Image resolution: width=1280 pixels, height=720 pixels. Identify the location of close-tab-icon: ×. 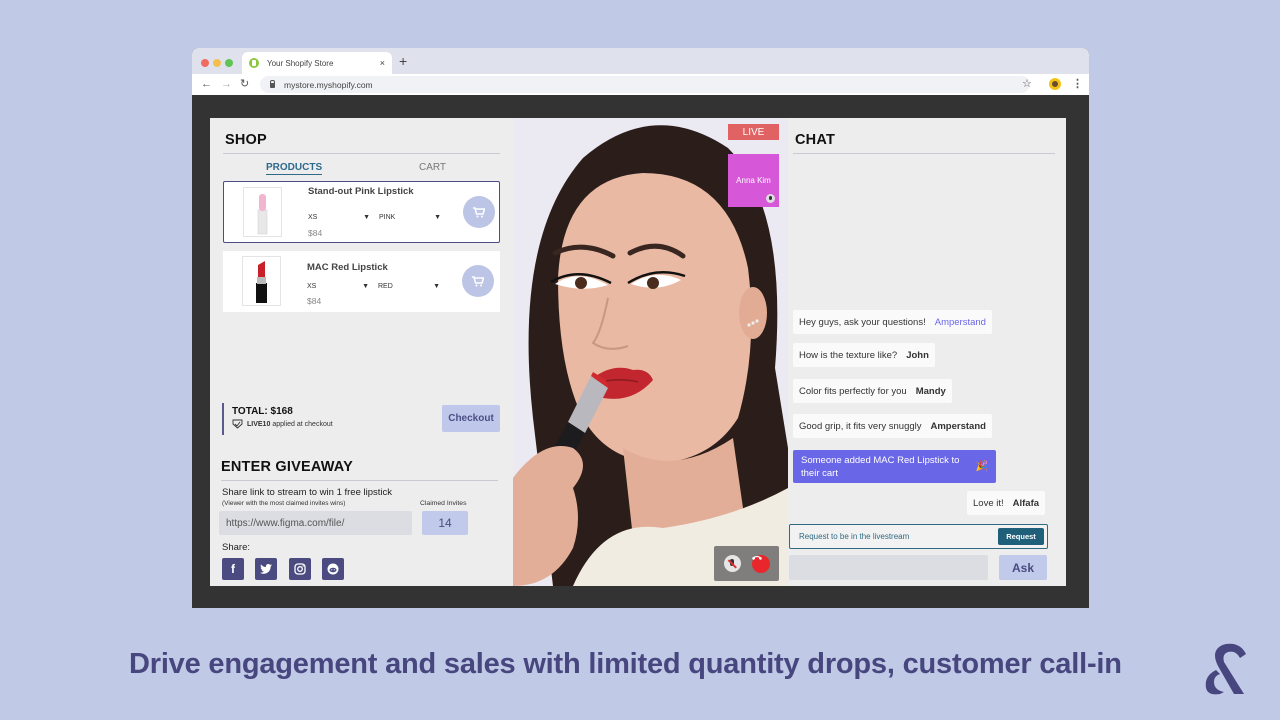
(382, 63).